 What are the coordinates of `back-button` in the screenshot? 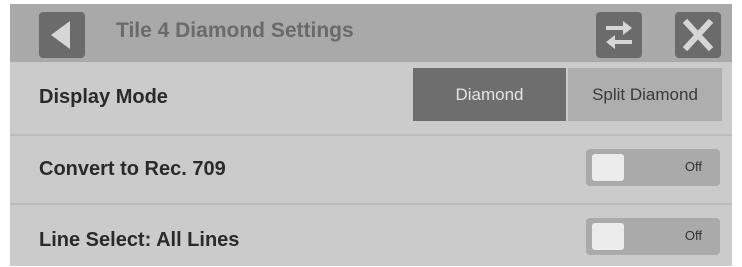 It's located at (62, 35).